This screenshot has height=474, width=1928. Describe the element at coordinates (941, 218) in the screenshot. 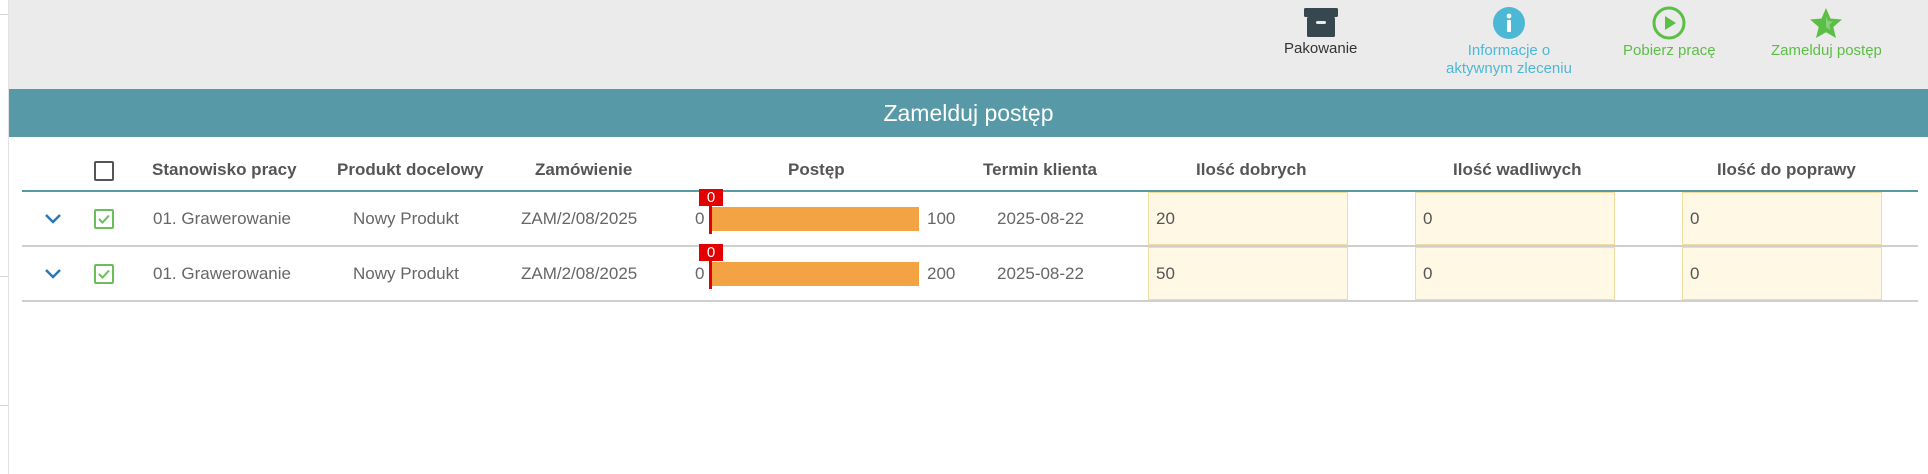

I see `progress-end: 100` at that location.